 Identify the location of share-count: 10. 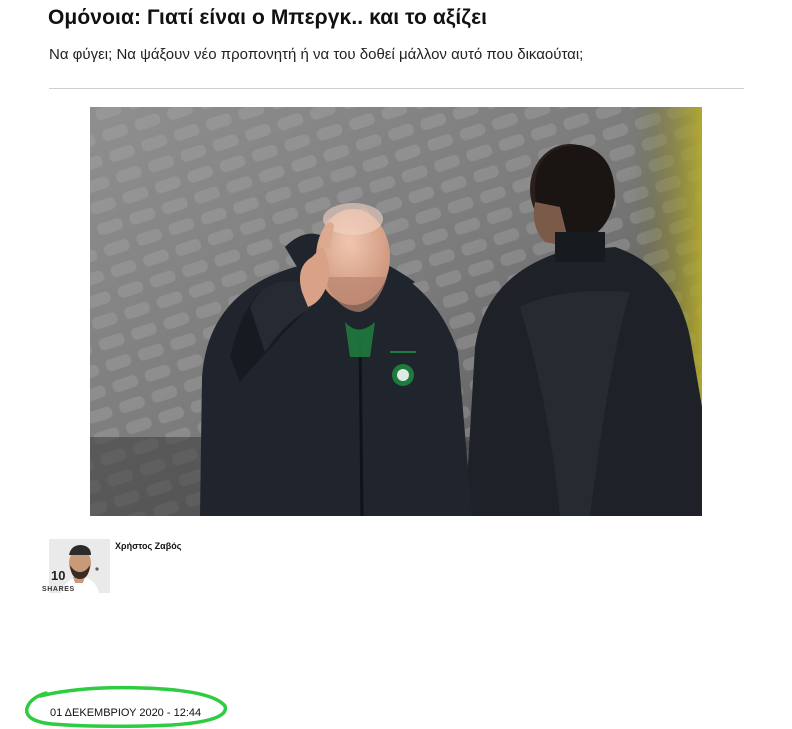
(58, 575).